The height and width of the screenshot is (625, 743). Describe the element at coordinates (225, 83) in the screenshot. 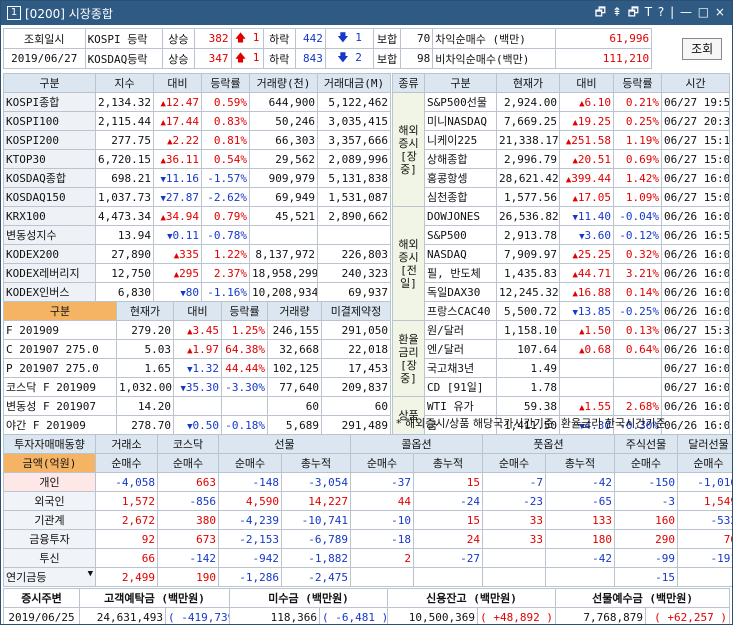

I see `index-col-header: 등락률` at that location.